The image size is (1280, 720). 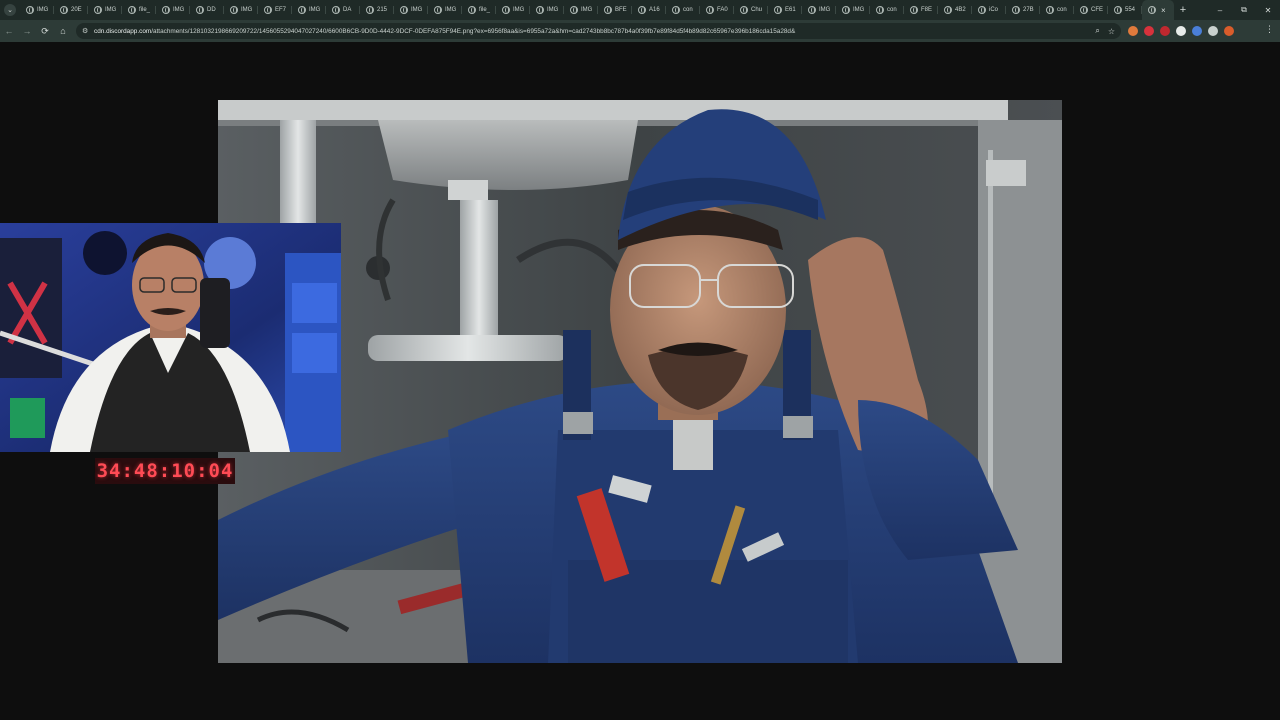 I want to click on tab: EF7, so click(x=275, y=10).